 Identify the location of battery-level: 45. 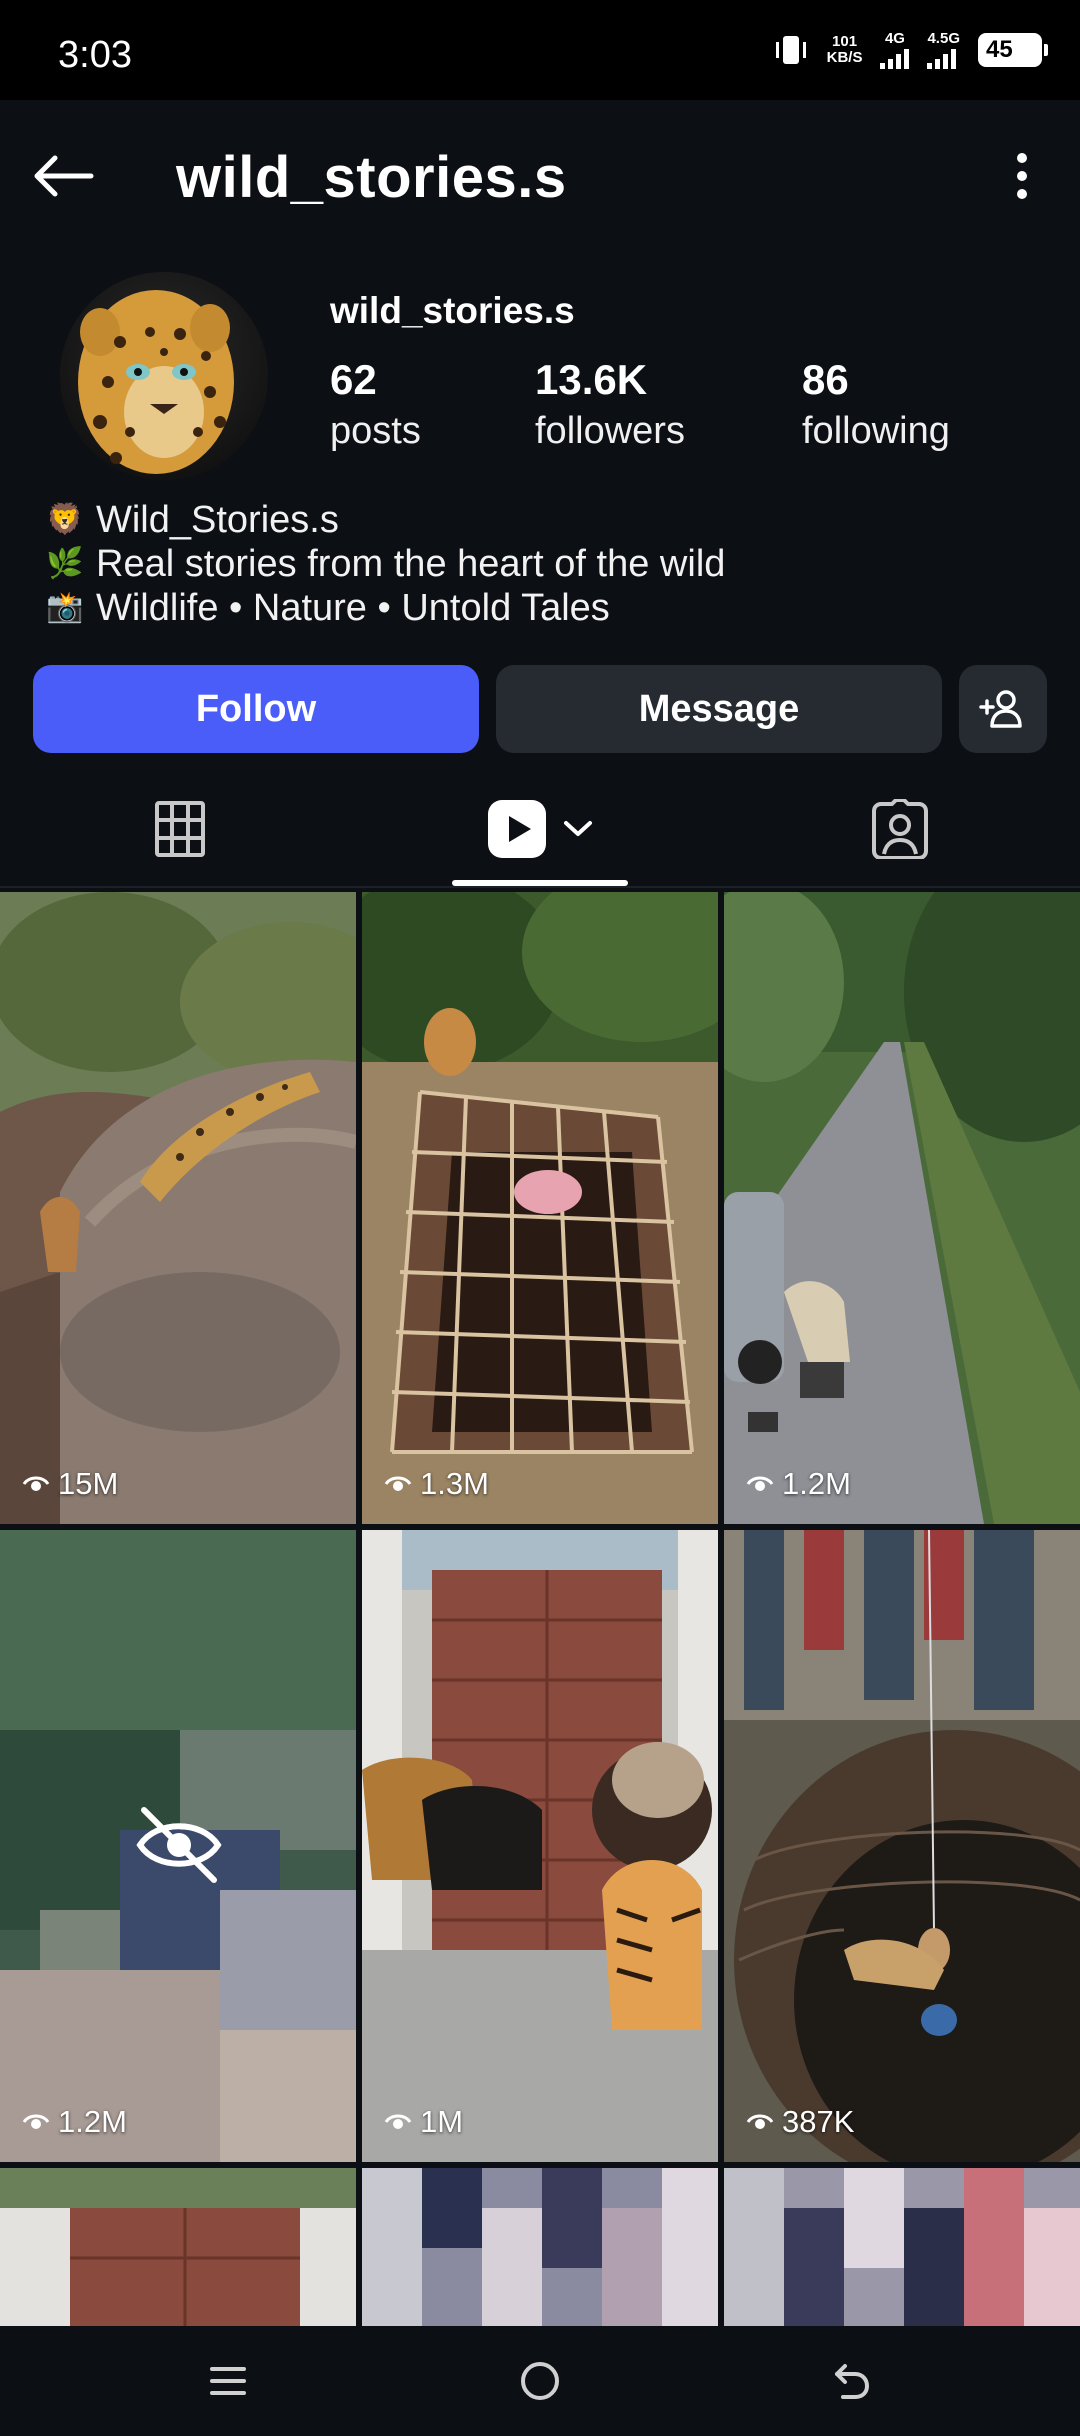
(999, 49).